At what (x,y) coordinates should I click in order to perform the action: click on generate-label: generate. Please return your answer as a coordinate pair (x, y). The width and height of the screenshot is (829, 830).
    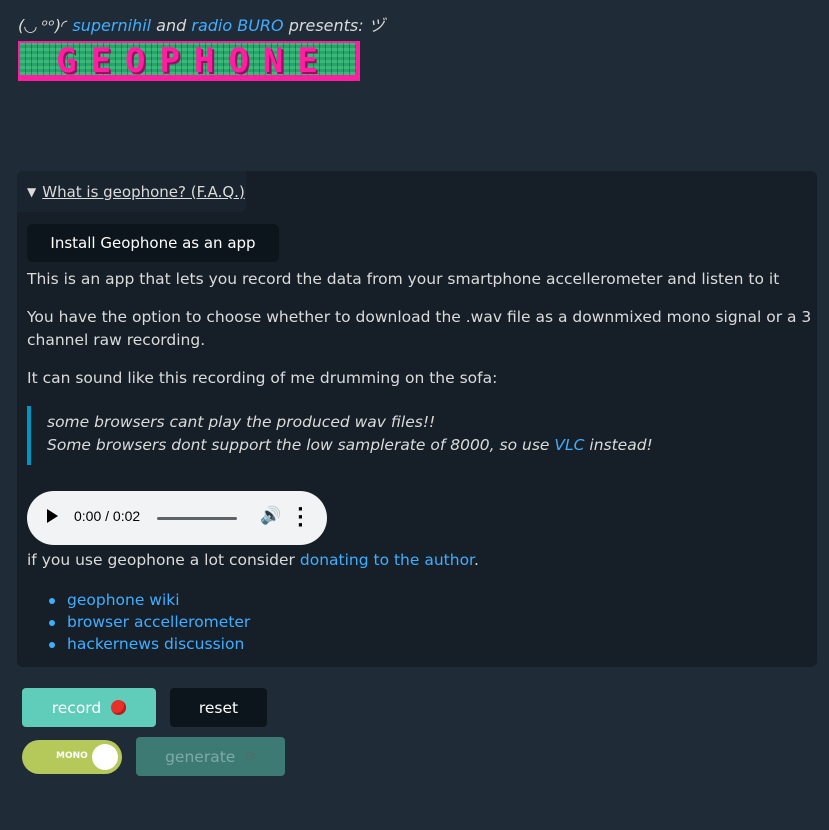
    Looking at the image, I should click on (200, 756).